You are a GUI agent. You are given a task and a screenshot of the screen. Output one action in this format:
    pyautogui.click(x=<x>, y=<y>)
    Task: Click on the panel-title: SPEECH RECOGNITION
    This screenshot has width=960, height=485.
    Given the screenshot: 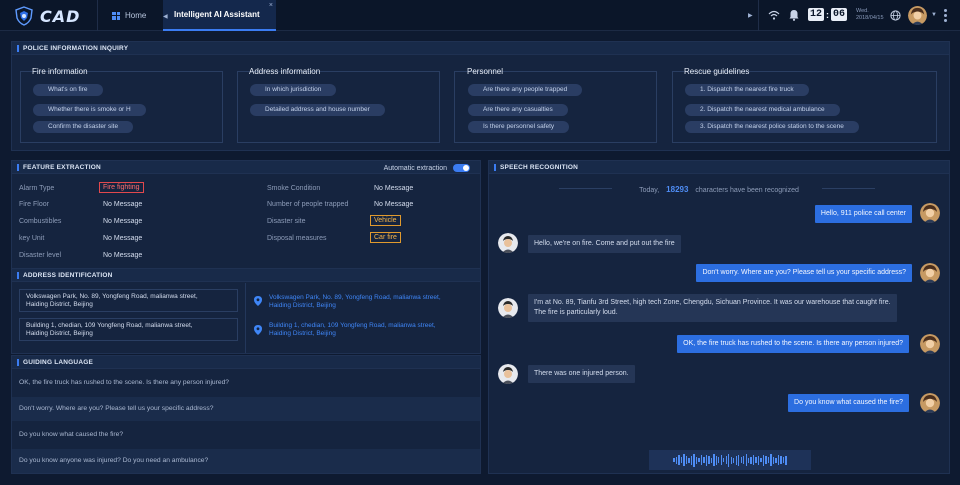 What is the action you would take?
    pyautogui.click(x=539, y=167)
    